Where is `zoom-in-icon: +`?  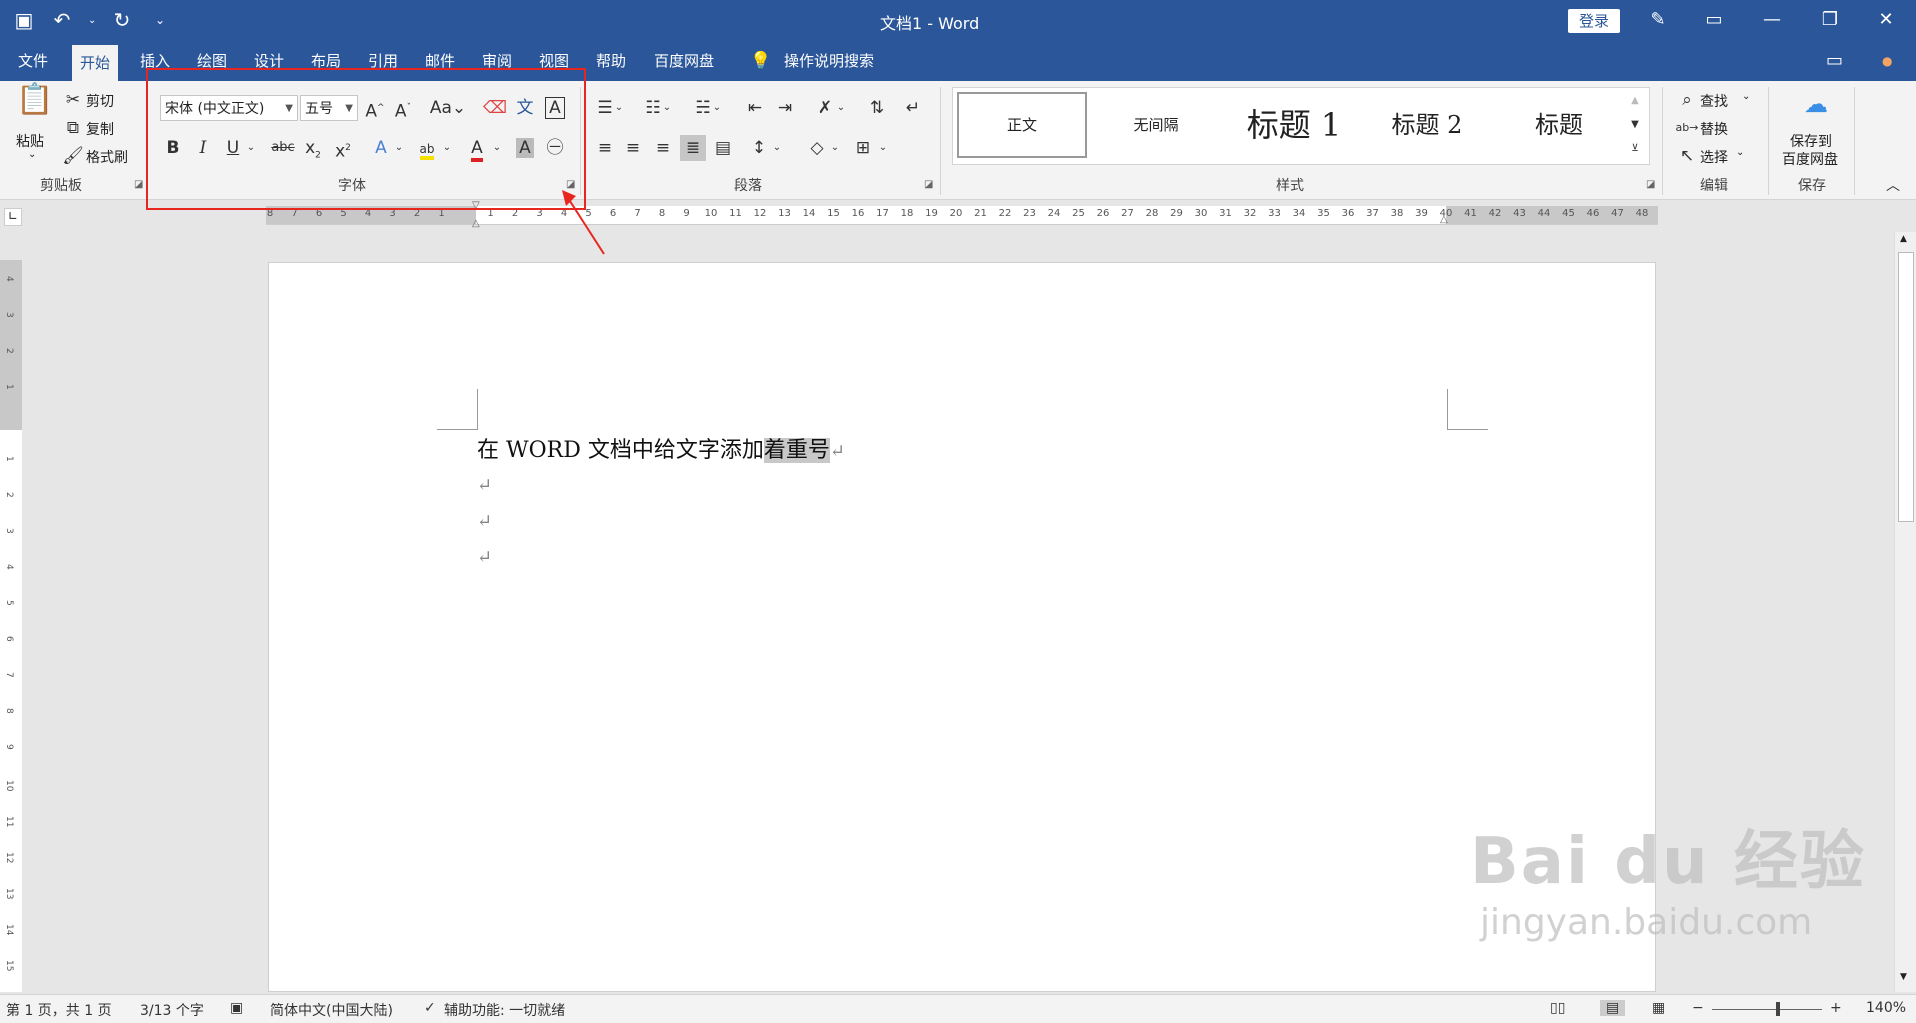
zoom-in-icon: + is located at coordinates (1836, 1008).